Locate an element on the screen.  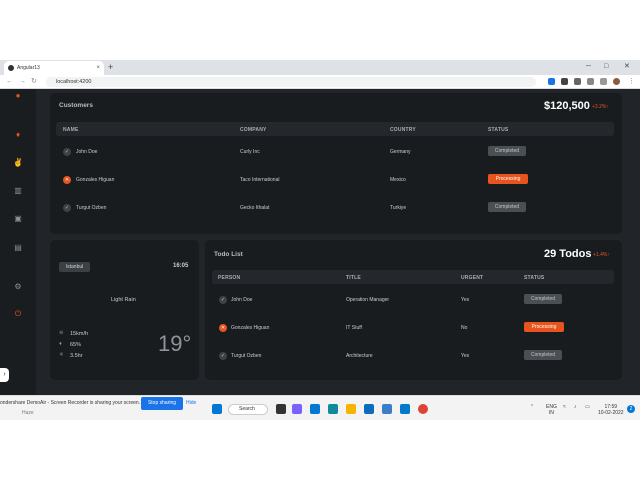
maximize-icon: □ is located at coordinates (606, 67).